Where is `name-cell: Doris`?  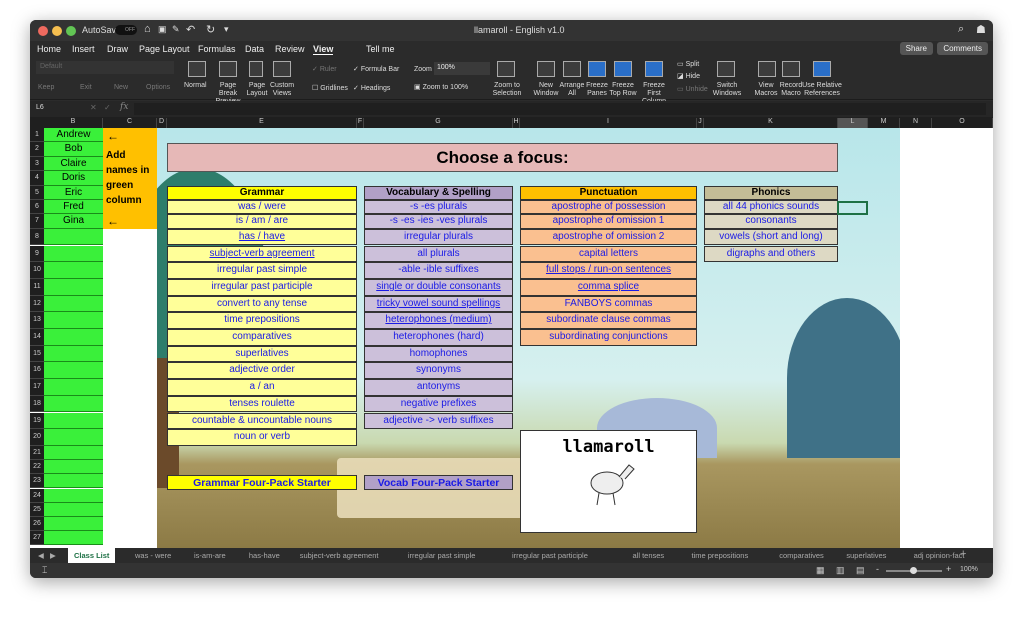 name-cell: Doris is located at coordinates (73, 178).